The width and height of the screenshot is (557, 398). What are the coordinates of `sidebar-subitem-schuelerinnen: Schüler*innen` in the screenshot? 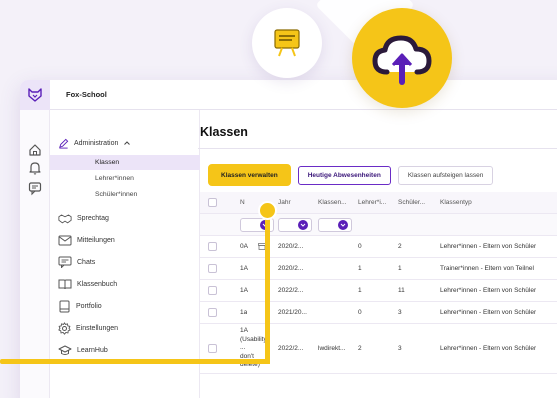 It's located at (125, 194).